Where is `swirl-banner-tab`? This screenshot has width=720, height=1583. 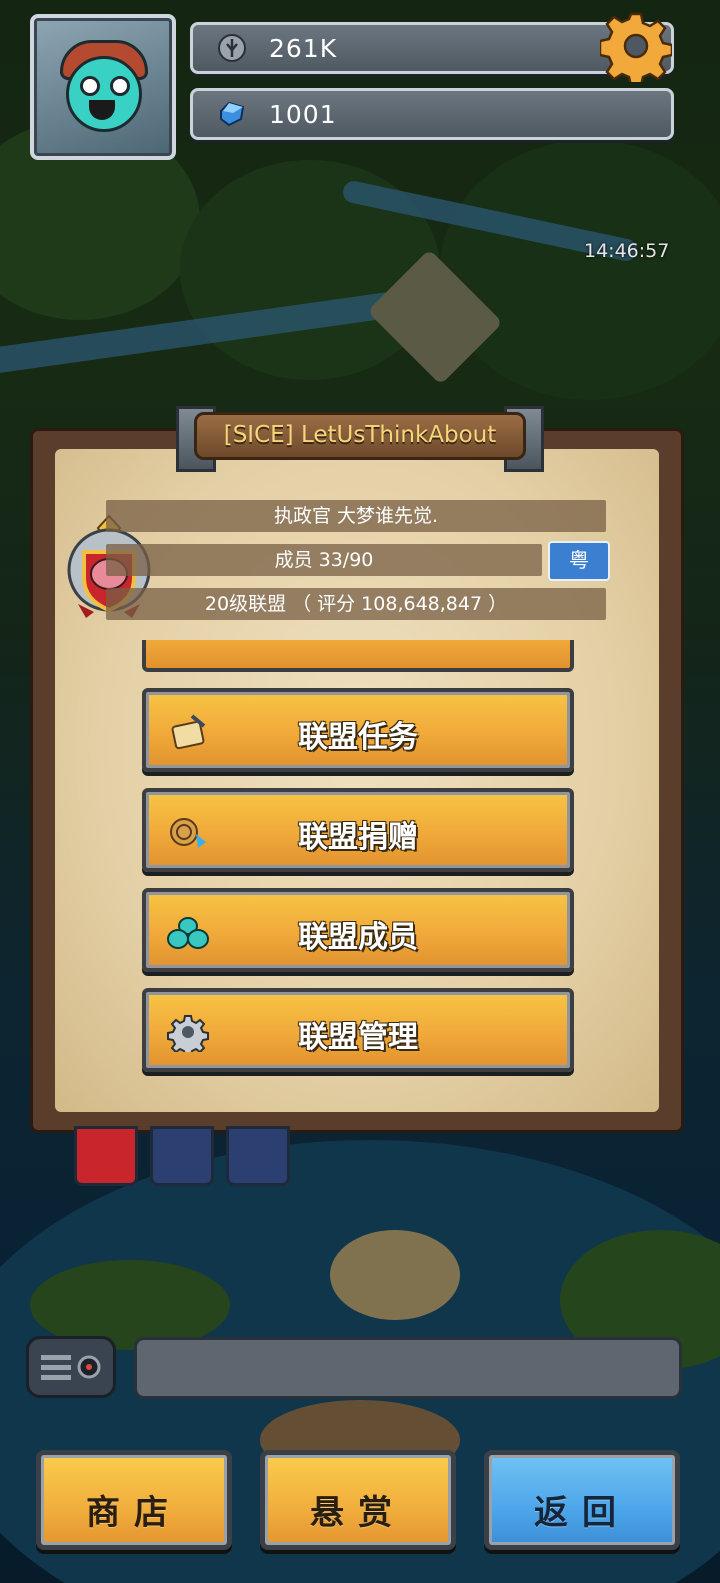 swirl-banner-tab is located at coordinates (258, 1156).